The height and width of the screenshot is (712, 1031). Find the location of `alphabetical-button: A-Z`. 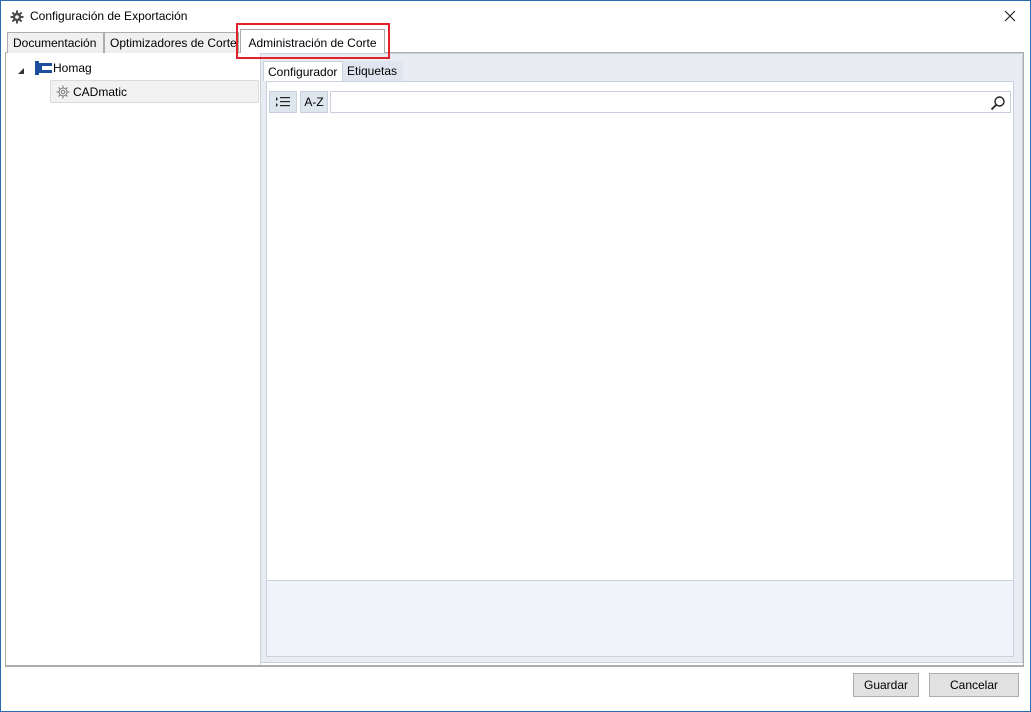

alphabetical-button: A-Z is located at coordinates (314, 102).